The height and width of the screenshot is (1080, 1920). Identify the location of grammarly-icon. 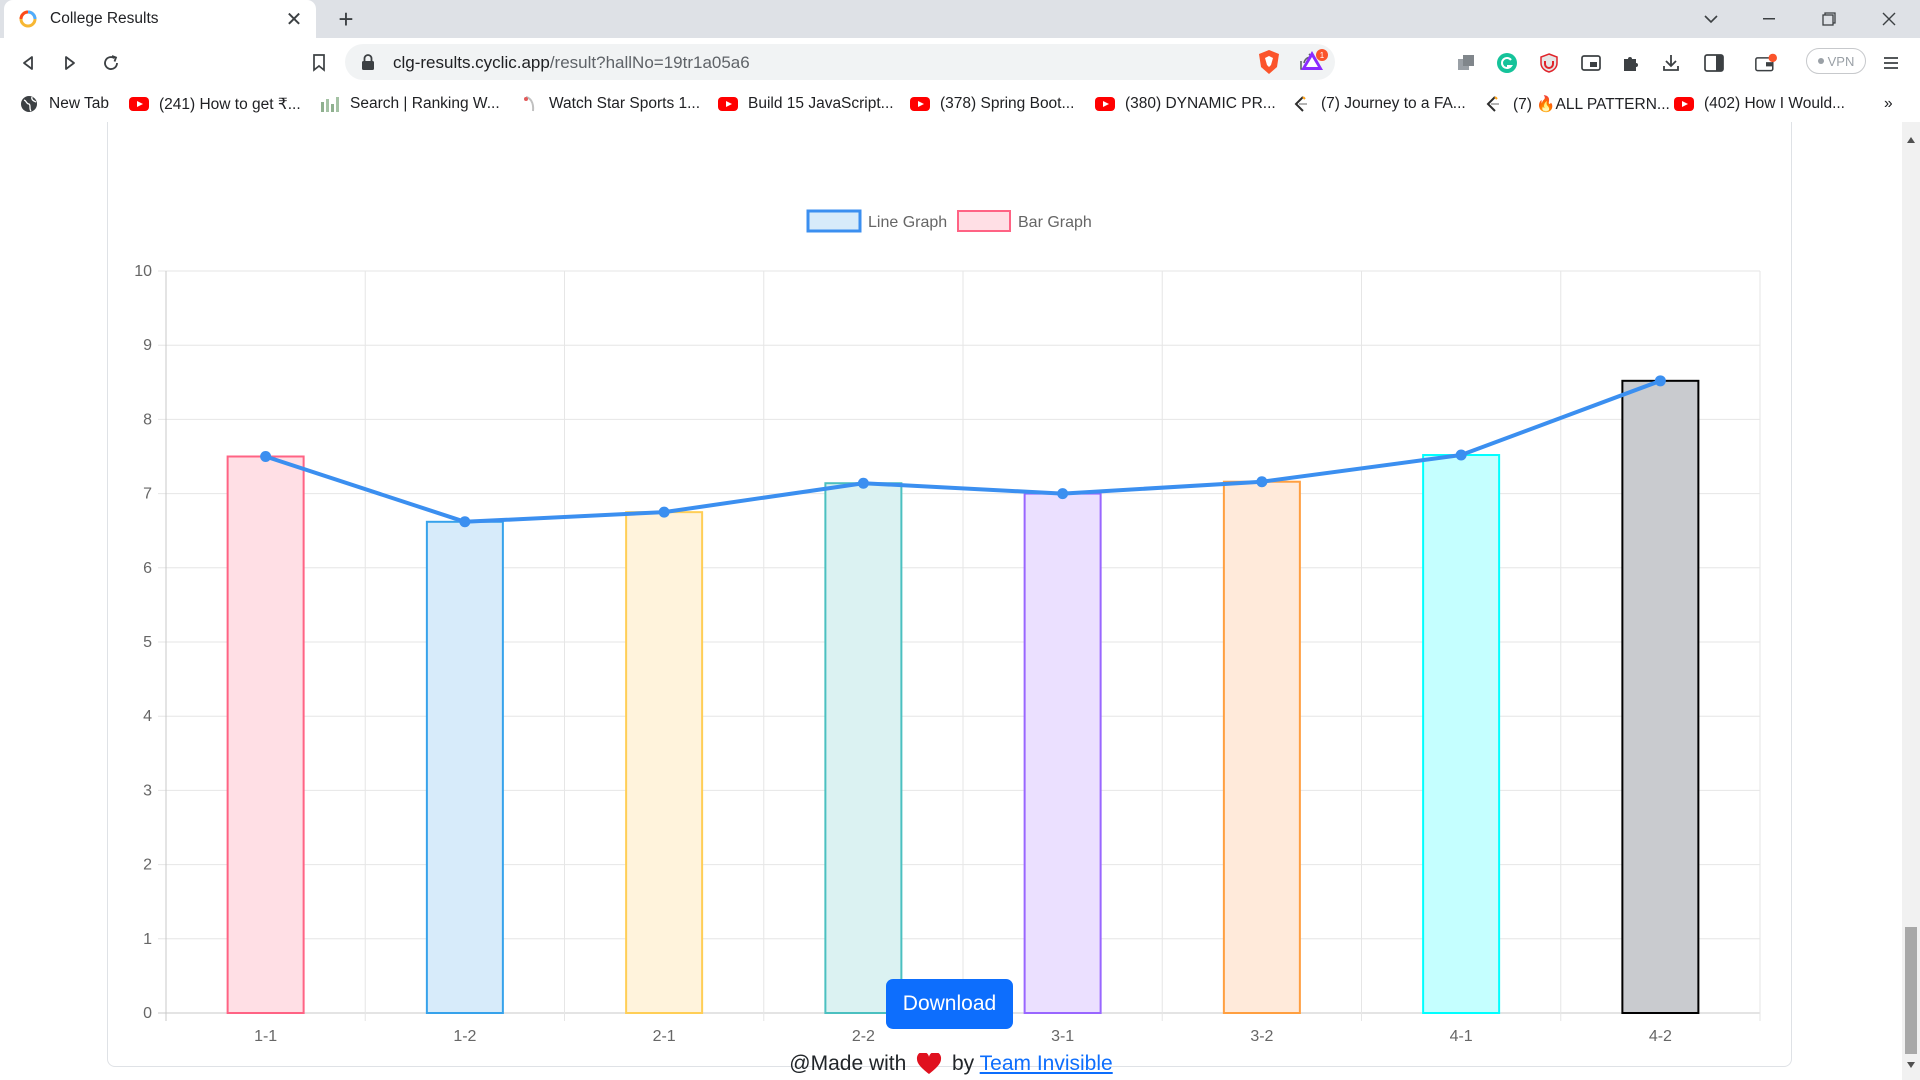
(1507, 63).